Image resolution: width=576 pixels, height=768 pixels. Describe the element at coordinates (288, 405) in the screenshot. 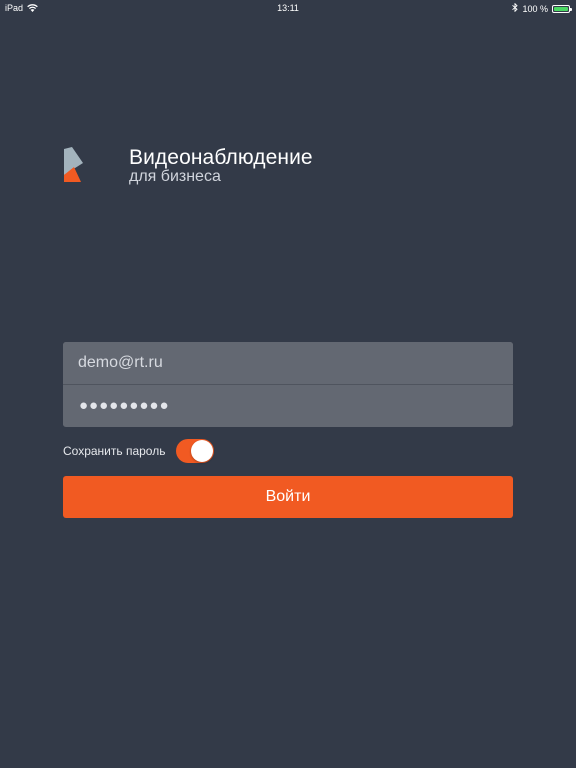

I see `password-field-wrapper: ●●●●●●●●●` at that location.